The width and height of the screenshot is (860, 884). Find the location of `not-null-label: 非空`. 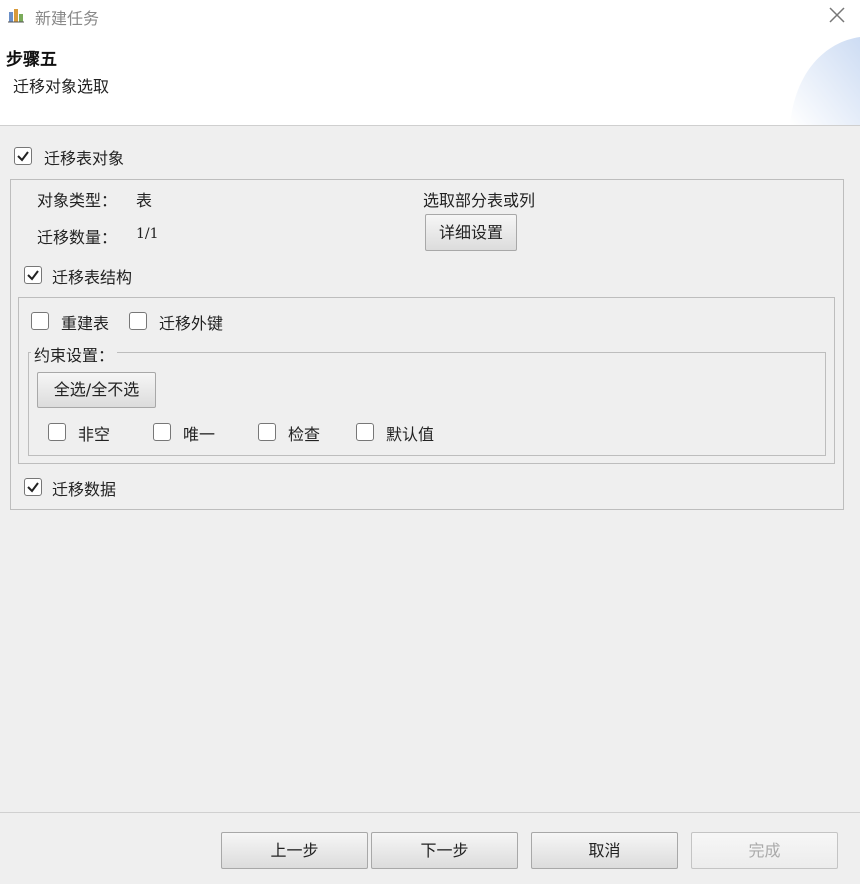

not-null-label: 非空 is located at coordinates (94, 434).